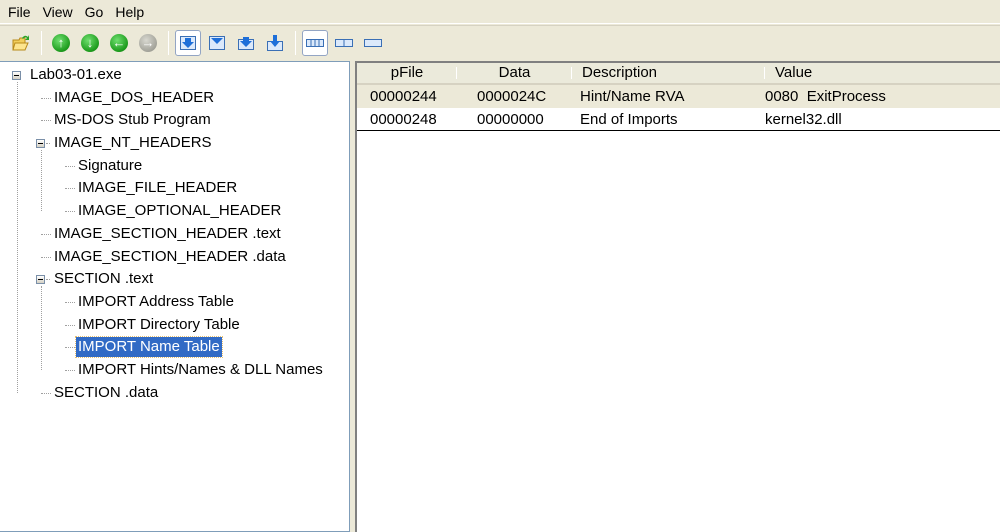 This screenshot has width=1000, height=532. Describe the element at coordinates (134, 98) in the screenshot. I see `tree-item-label: IMAGE_DOS_HEADER` at that location.